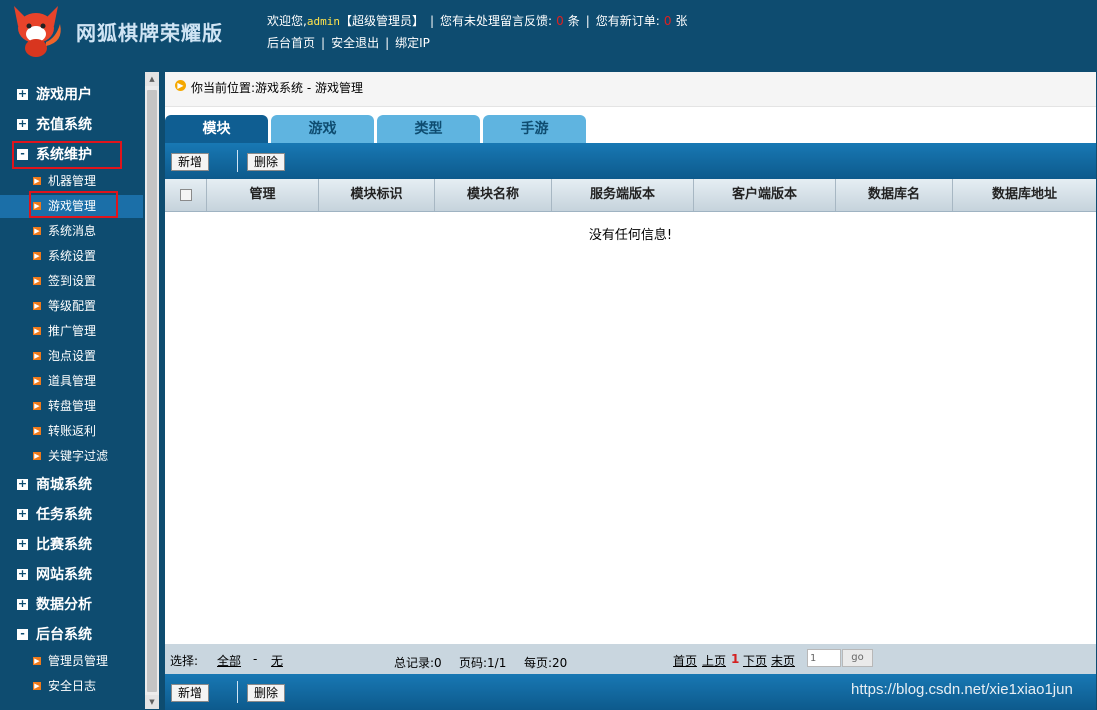 The width and height of the screenshot is (1097, 710). I want to click on page-number-input, so click(824, 658).